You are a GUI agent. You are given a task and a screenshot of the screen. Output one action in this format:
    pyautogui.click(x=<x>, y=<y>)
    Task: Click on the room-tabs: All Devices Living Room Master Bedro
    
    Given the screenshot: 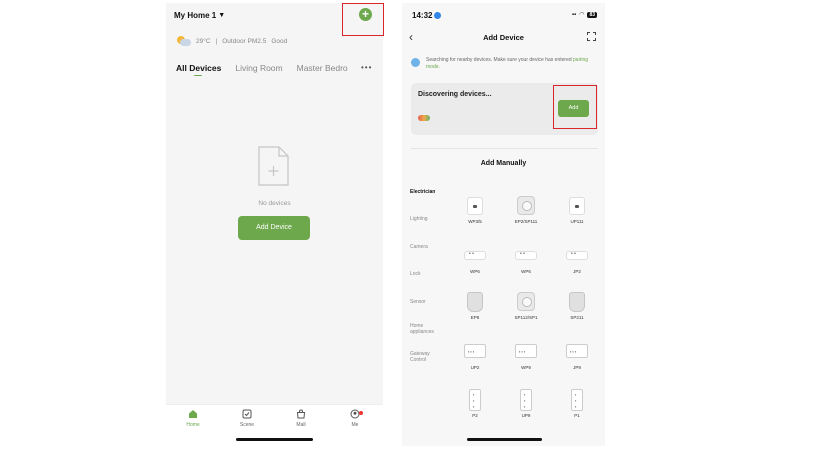 What is the action you would take?
    pyautogui.click(x=262, y=69)
    